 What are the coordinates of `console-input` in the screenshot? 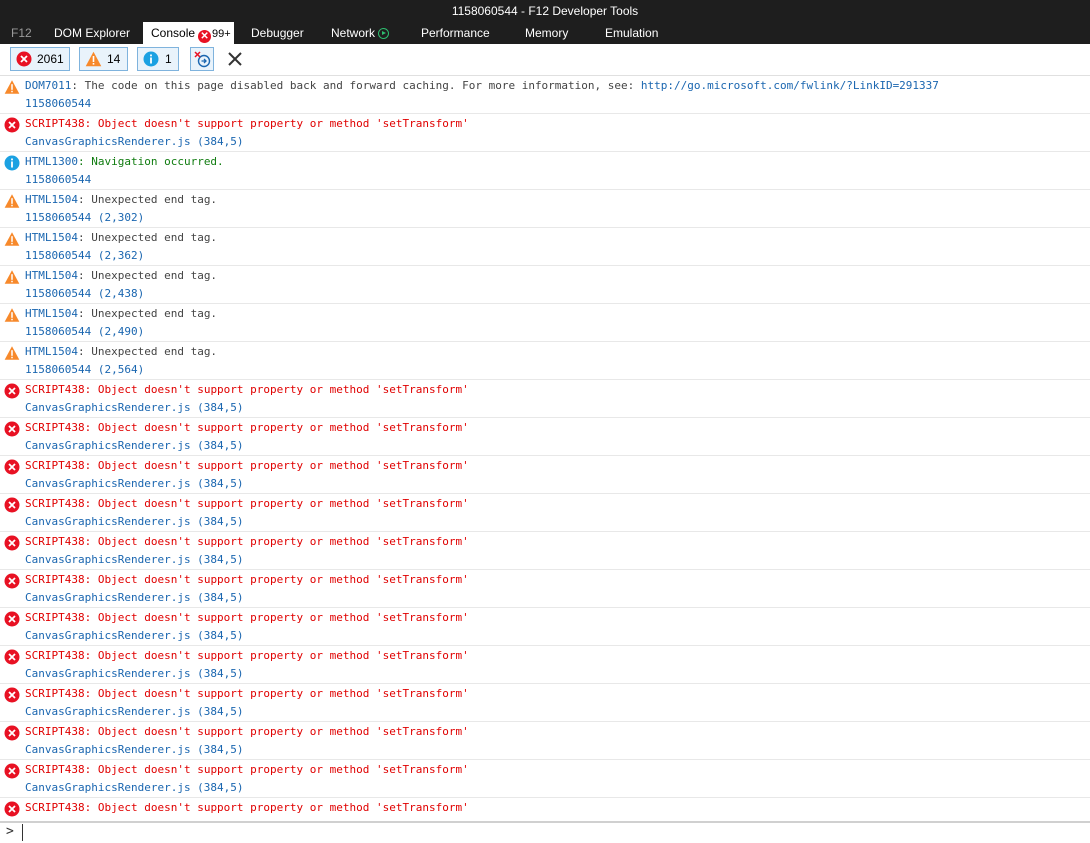 It's located at (552, 832).